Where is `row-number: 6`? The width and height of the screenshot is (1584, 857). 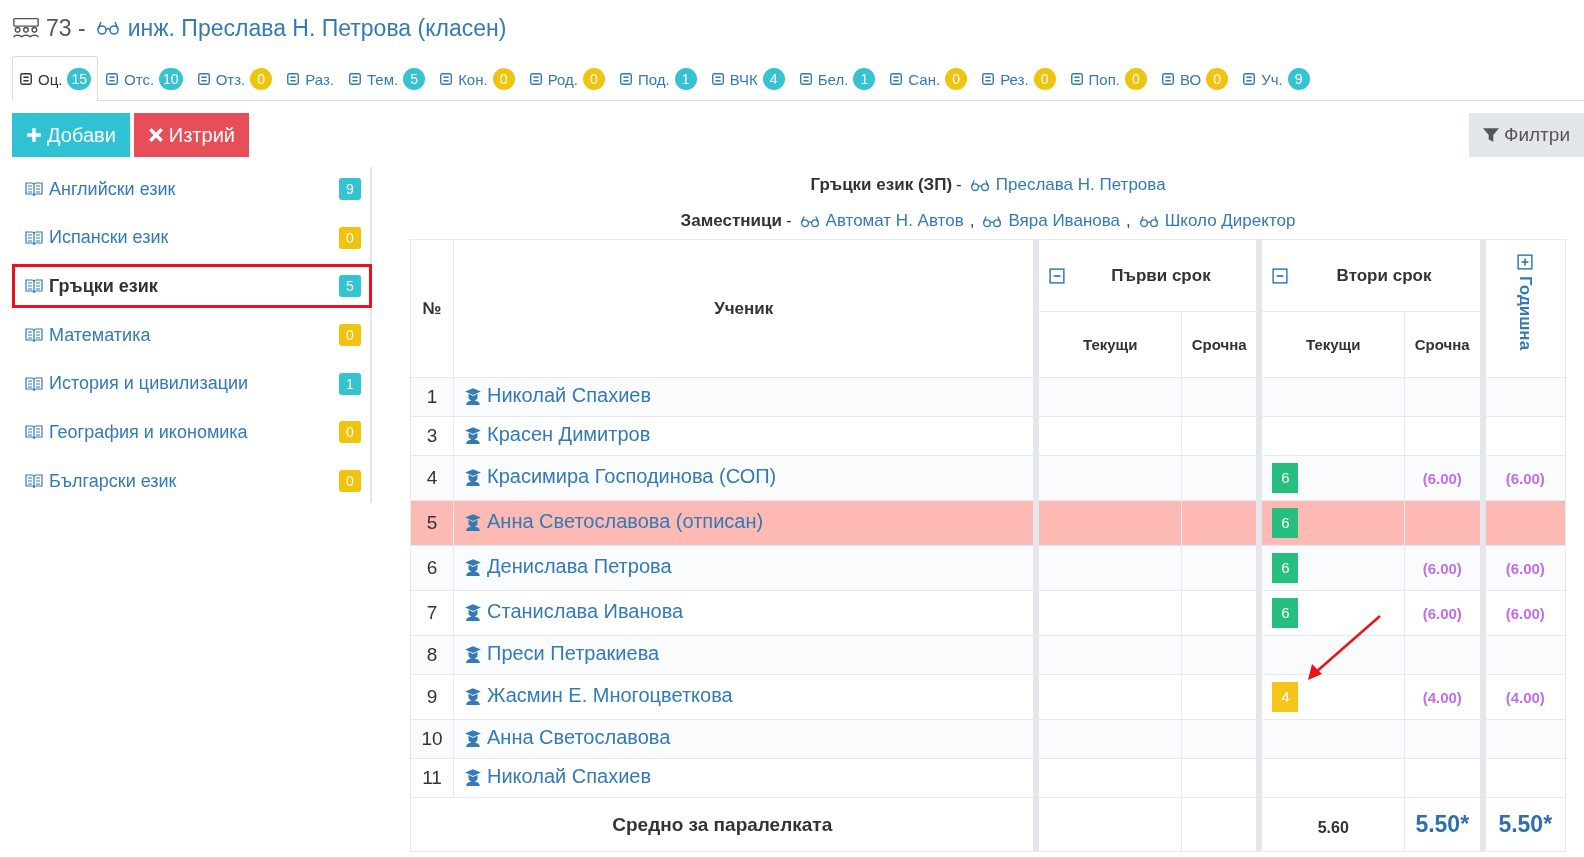 row-number: 6 is located at coordinates (432, 568).